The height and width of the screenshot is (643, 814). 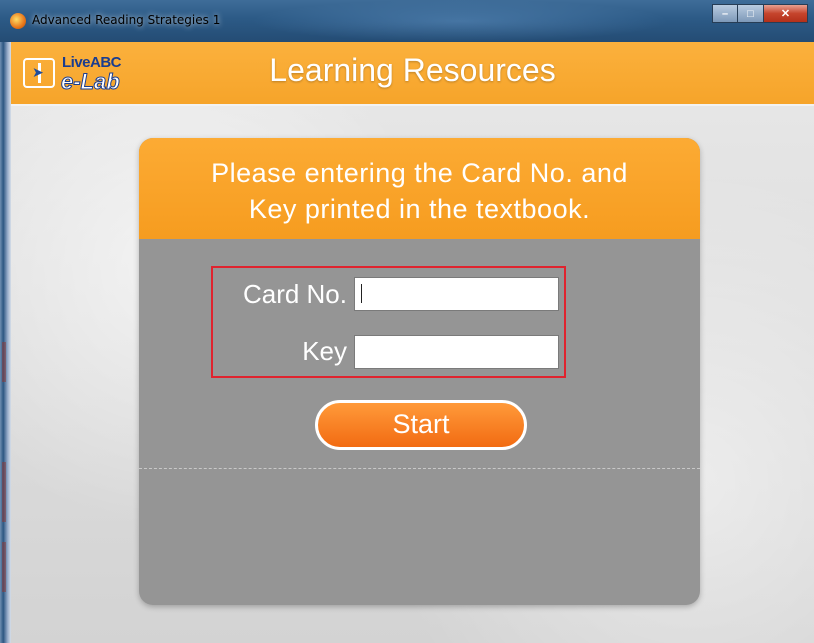 What do you see at coordinates (456, 294) in the screenshot?
I see `card-no-input` at bounding box center [456, 294].